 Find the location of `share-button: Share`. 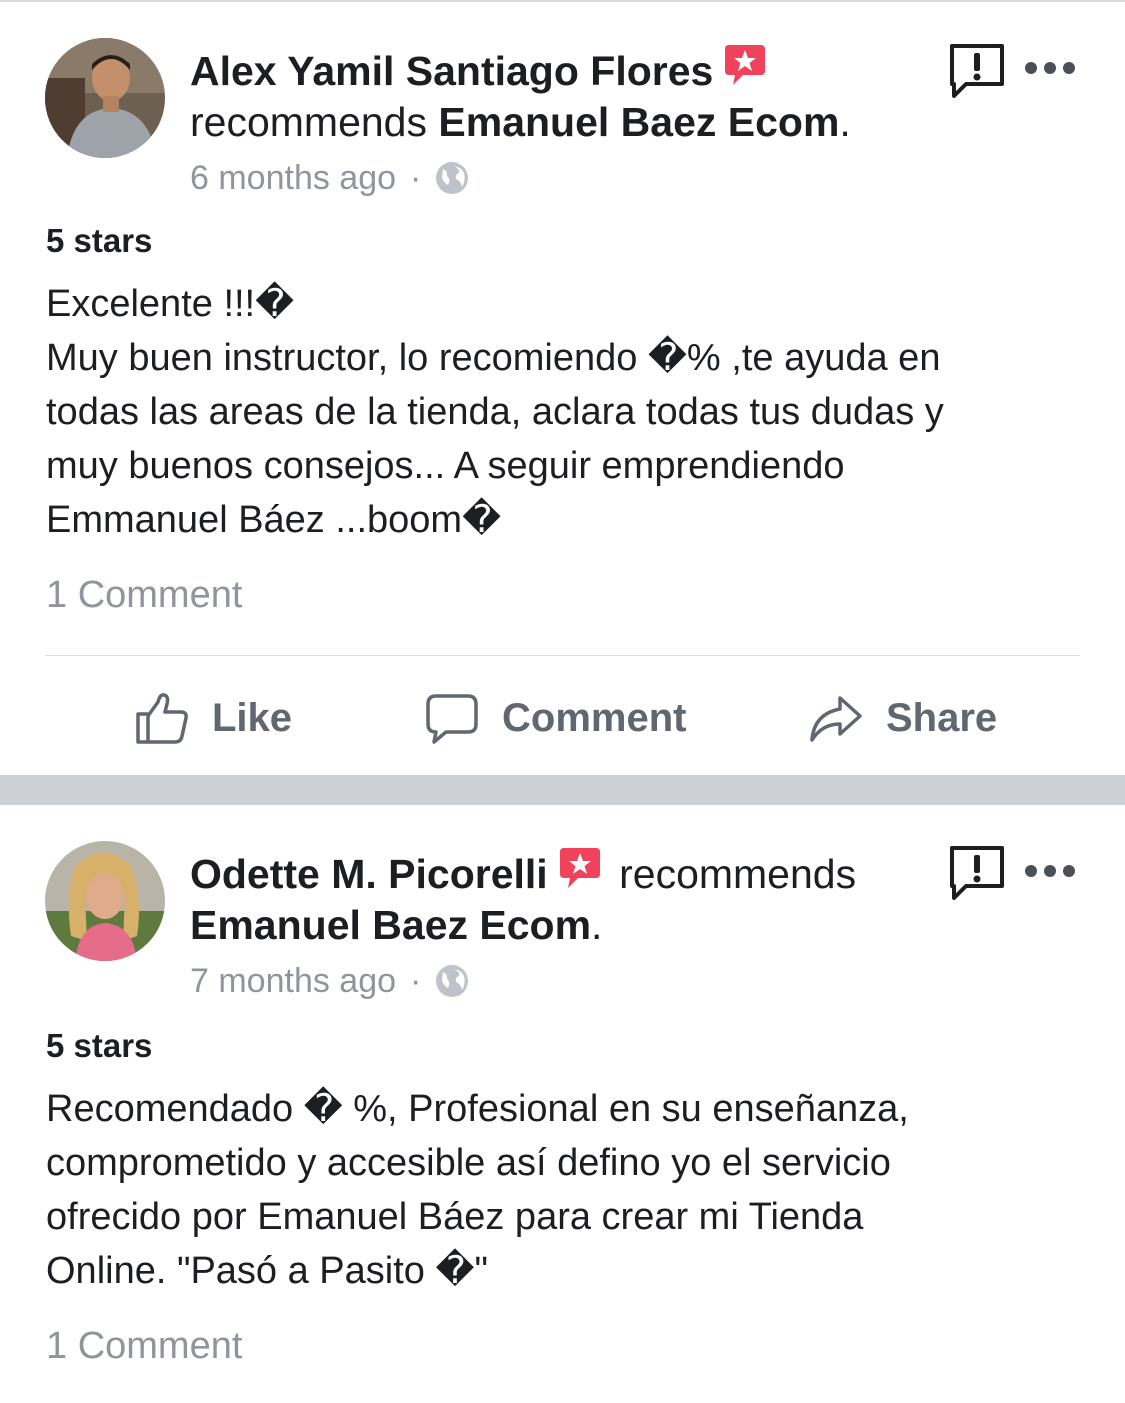

share-button: Share is located at coordinates (902, 718).